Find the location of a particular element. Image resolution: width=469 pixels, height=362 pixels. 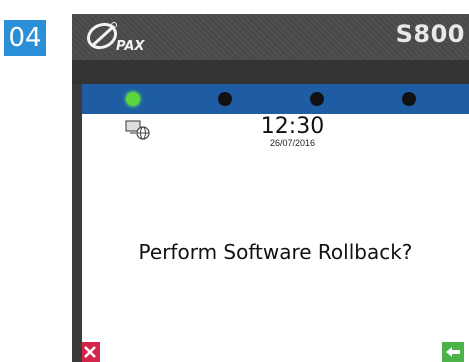

terminal-header: PAX S800 is located at coordinates (270, 37).